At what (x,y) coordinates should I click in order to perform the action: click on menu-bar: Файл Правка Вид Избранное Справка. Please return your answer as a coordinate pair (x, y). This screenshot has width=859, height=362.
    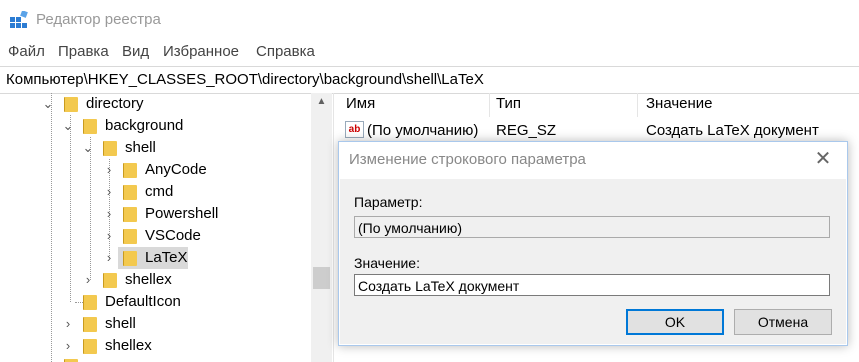
    Looking at the image, I should click on (429, 52).